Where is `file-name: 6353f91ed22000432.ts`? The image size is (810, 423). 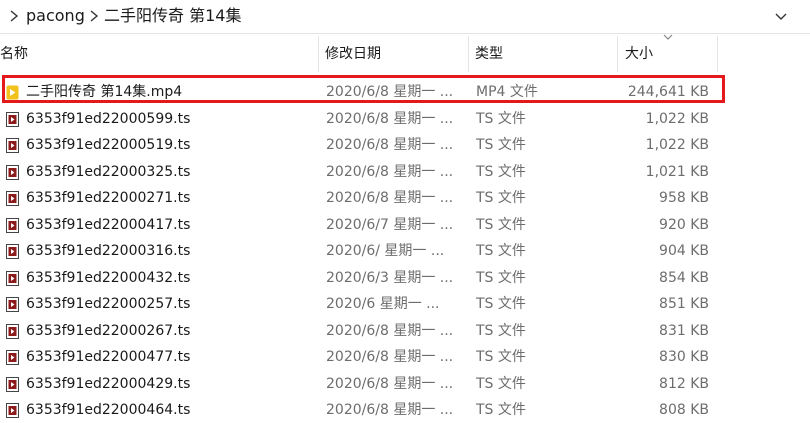 file-name: 6353f91ed22000432.ts is located at coordinates (108, 277).